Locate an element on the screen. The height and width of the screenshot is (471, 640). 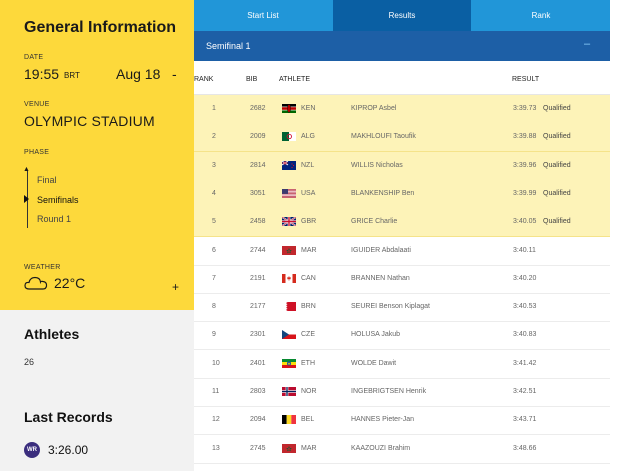
rank-cell: 8 is located at coordinates (214, 307).